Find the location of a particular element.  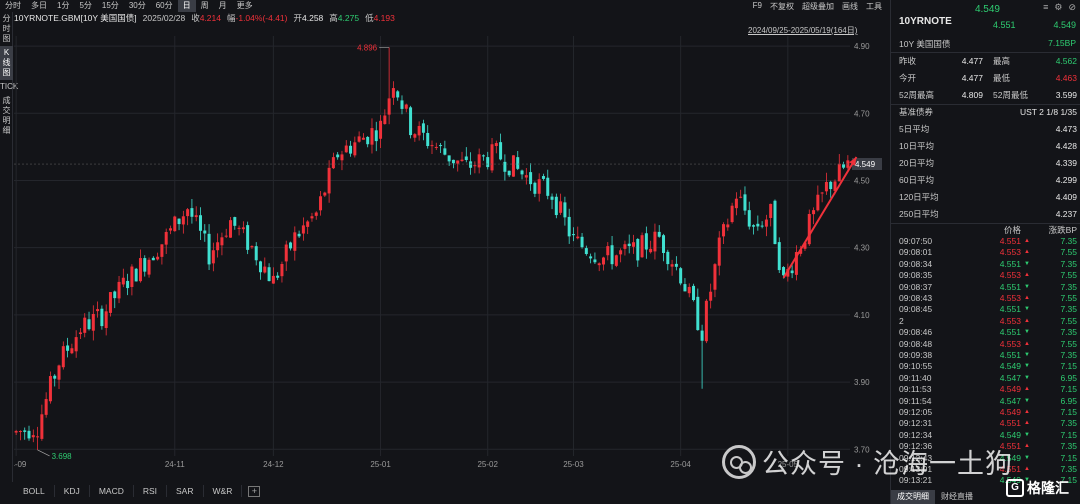

header-bp: 涨跌BP is located at coordinates (1062, 230).